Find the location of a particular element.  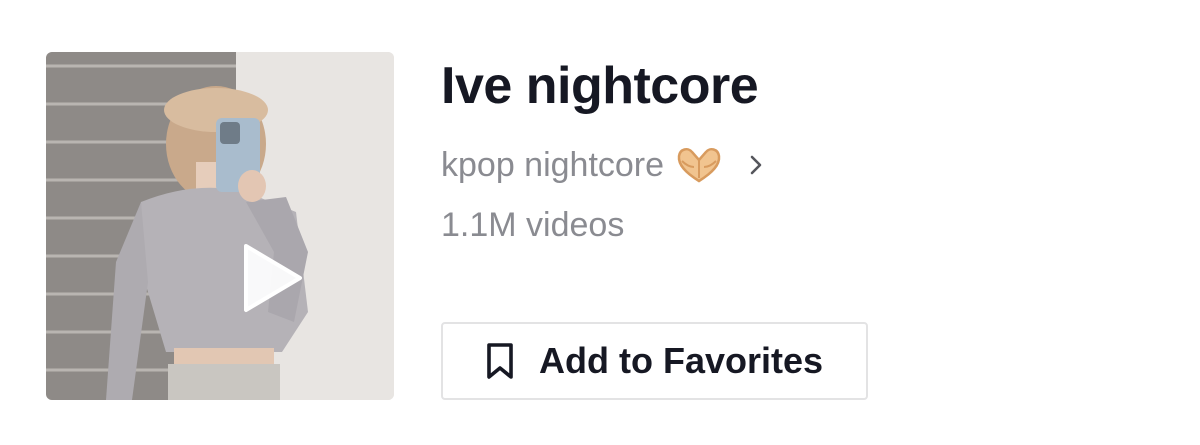

chevron-right-icon is located at coordinates (756, 165).